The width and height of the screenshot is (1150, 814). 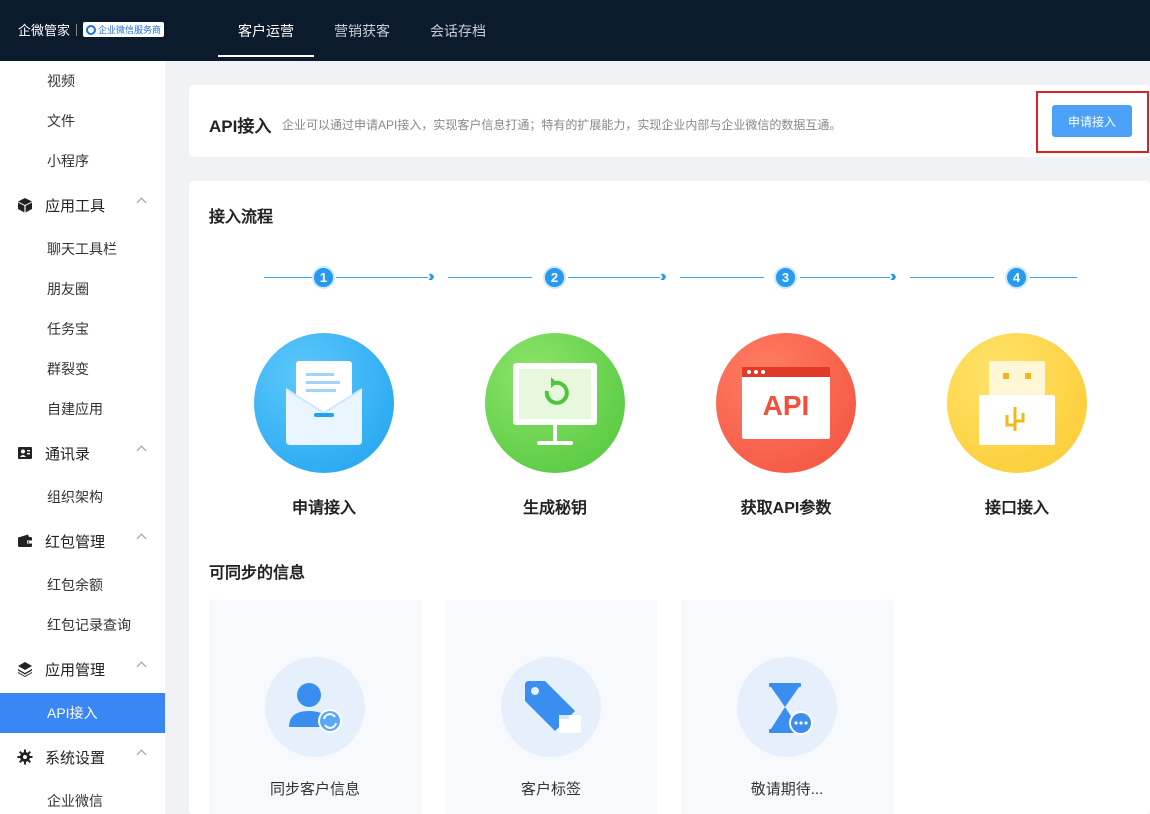 What do you see at coordinates (257, 573) in the screenshot?
I see `sync-title: 可同步的信息` at bounding box center [257, 573].